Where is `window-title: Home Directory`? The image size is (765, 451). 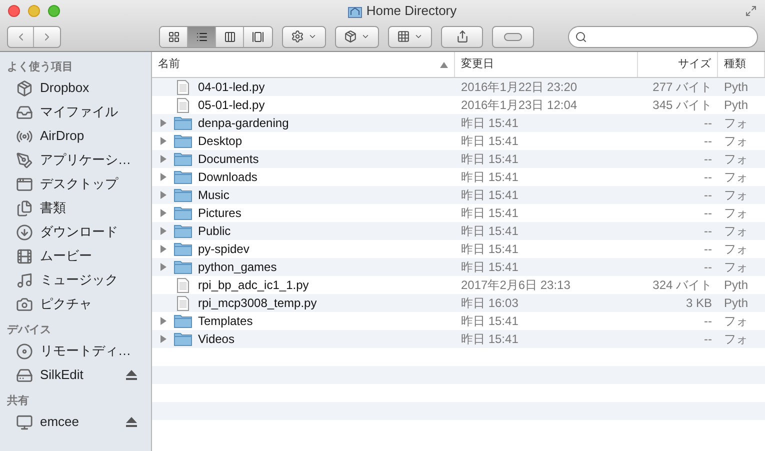
window-title: Home Directory is located at coordinates (411, 11).